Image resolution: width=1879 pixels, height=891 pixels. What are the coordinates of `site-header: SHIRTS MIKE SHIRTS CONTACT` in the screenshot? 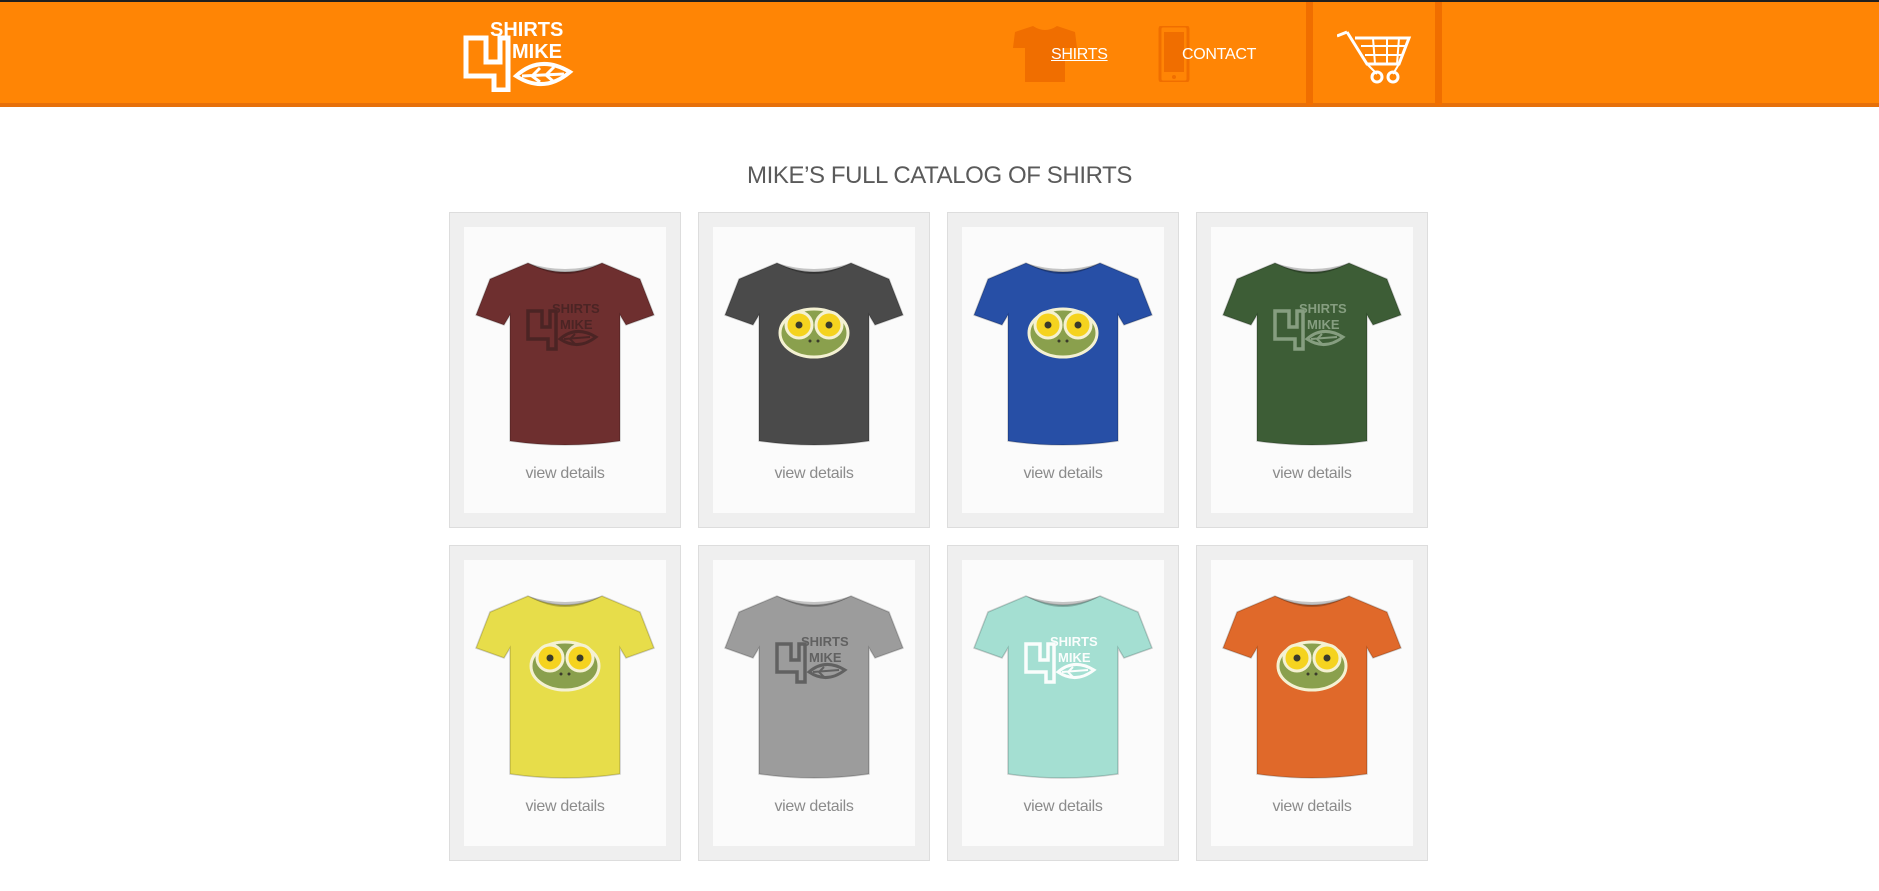 It's located at (939, 53).